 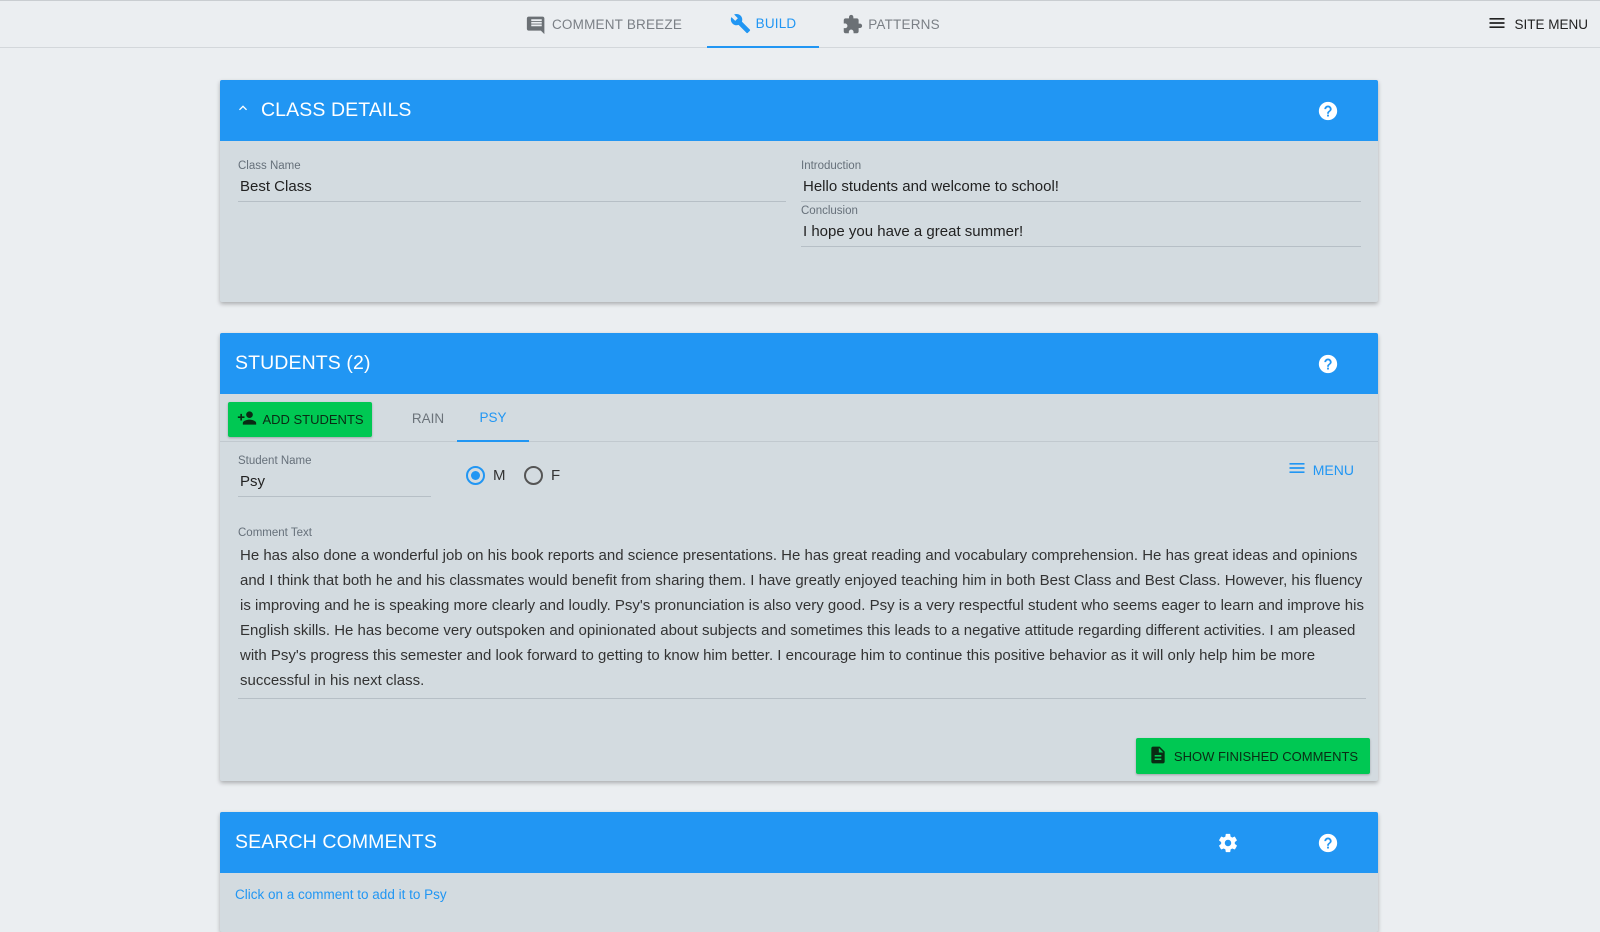 I want to click on search-hint-text: Click on a comment to add it to Psy, so click(x=341, y=894).